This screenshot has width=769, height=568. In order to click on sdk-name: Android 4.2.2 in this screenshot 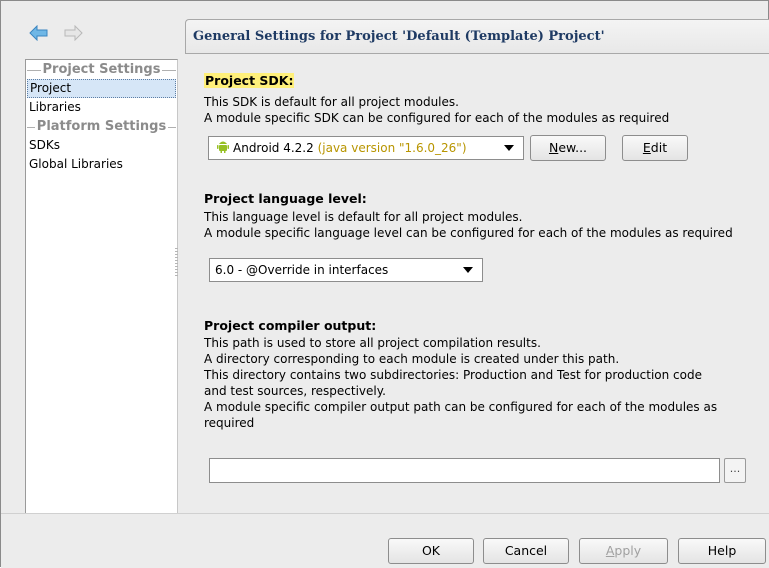, I will do `click(273, 148)`.